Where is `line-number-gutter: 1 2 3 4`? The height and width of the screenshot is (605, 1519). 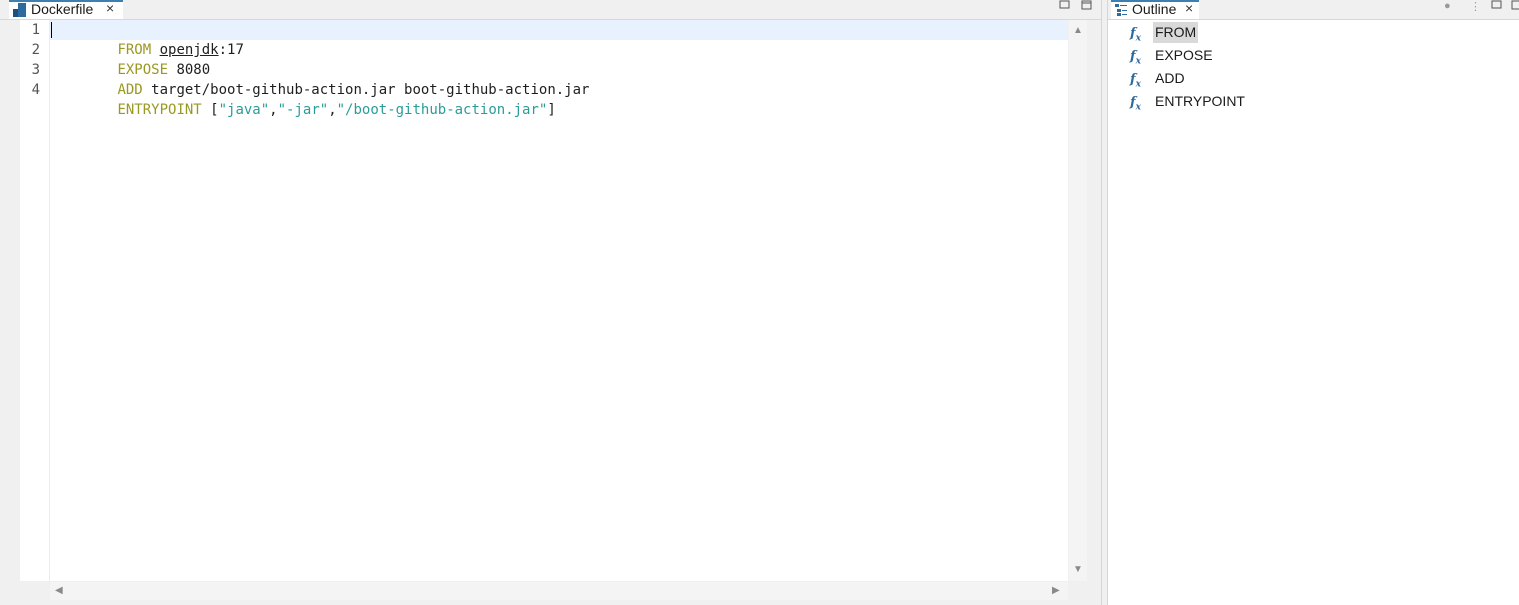 line-number-gutter: 1 2 3 4 is located at coordinates (35, 300).